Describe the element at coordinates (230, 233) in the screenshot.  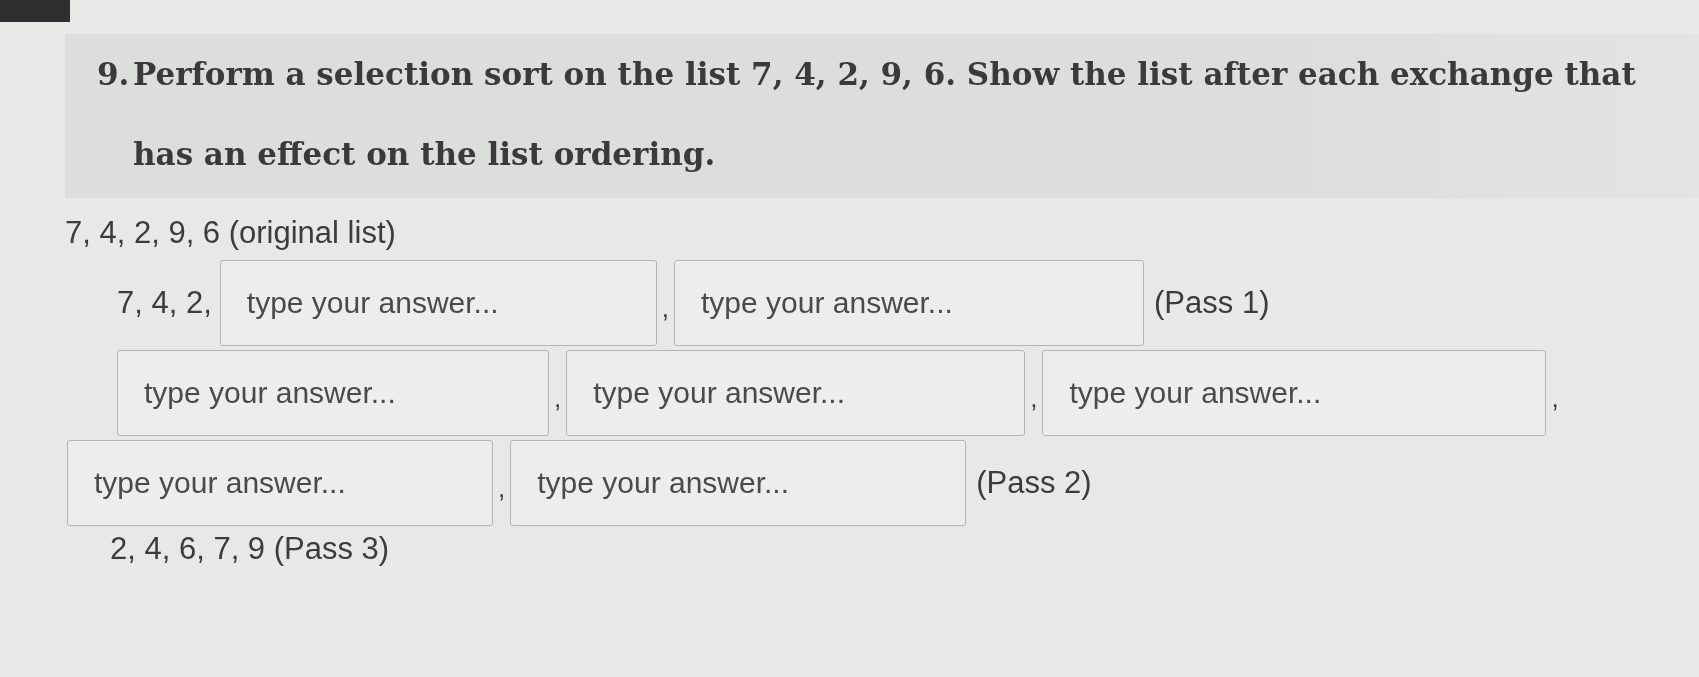
I see `list-text: 7, 4, 2, 9, 6 (original list)` at that location.